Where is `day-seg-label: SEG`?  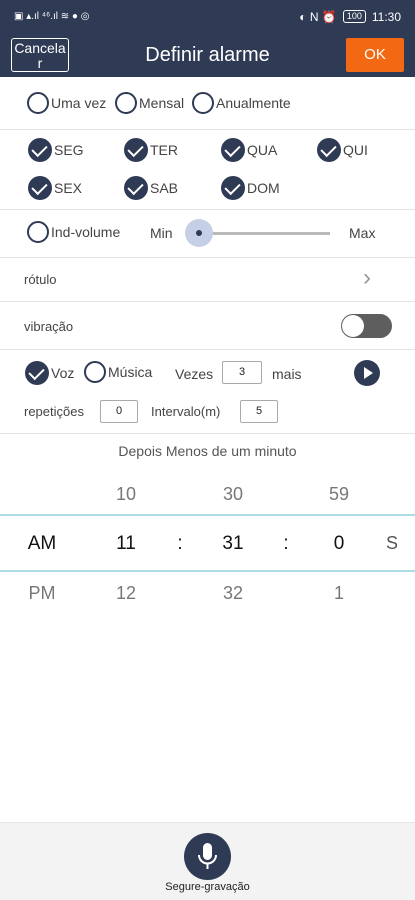
day-seg-label: SEG is located at coordinates (69, 150).